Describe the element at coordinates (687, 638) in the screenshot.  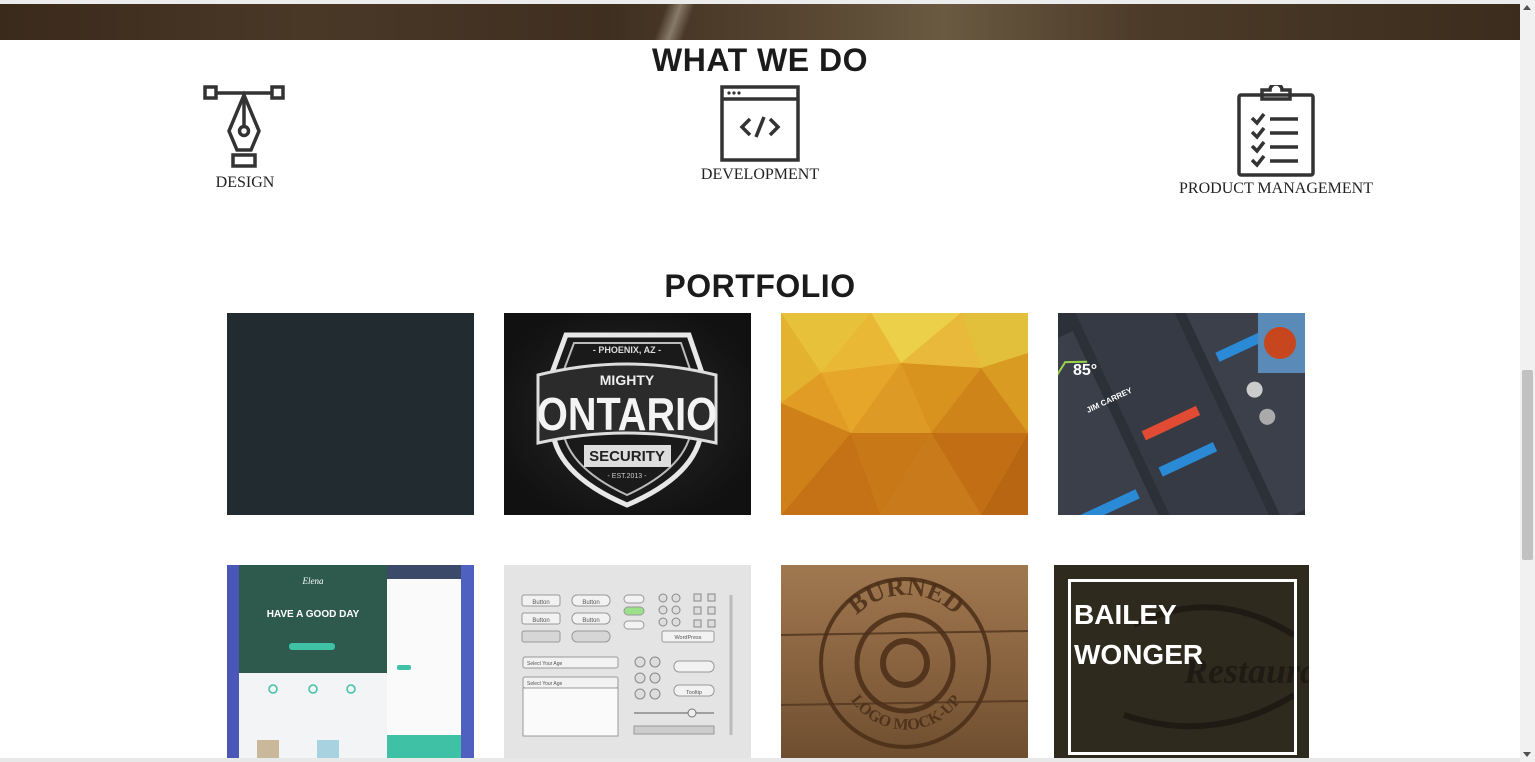
I see `tile-text: WordPress` at that location.